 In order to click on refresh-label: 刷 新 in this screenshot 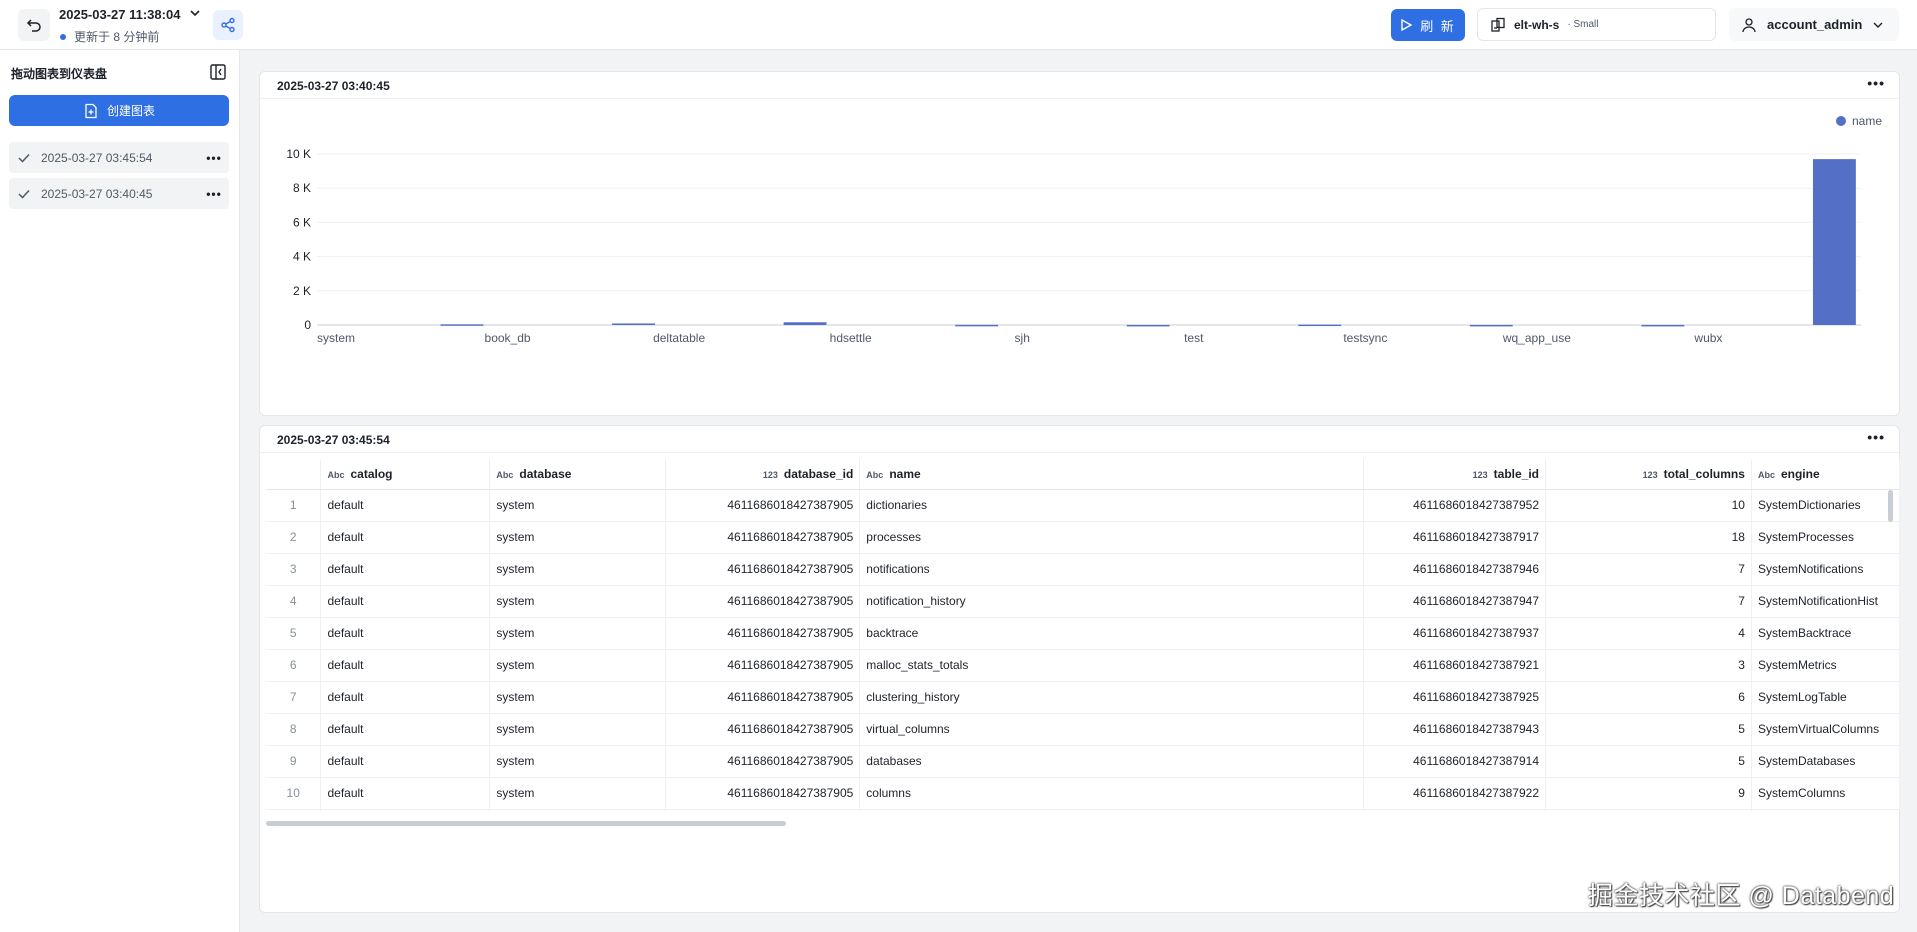, I will do `click(1438, 26)`.